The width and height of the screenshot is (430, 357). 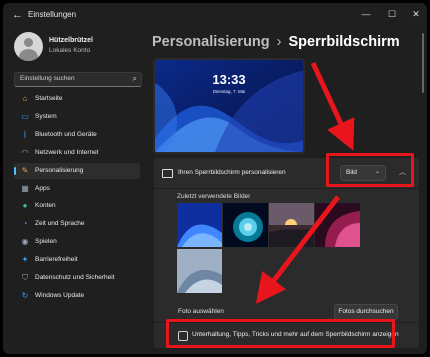 What do you see at coordinates (332, 106) in the screenshot?
I see `annotation-arrow-top` at bounding box center [332, 106].